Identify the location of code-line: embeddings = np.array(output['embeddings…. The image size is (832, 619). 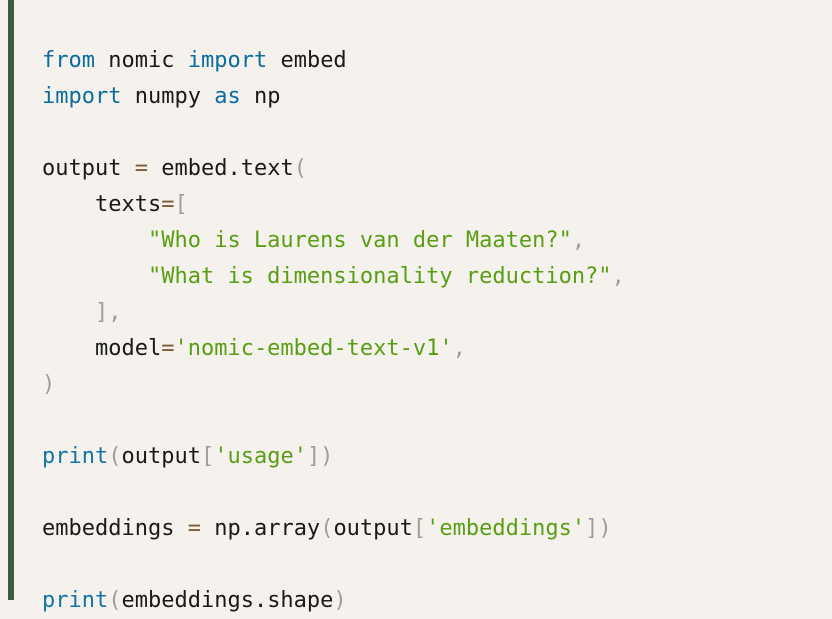
(437, 529).